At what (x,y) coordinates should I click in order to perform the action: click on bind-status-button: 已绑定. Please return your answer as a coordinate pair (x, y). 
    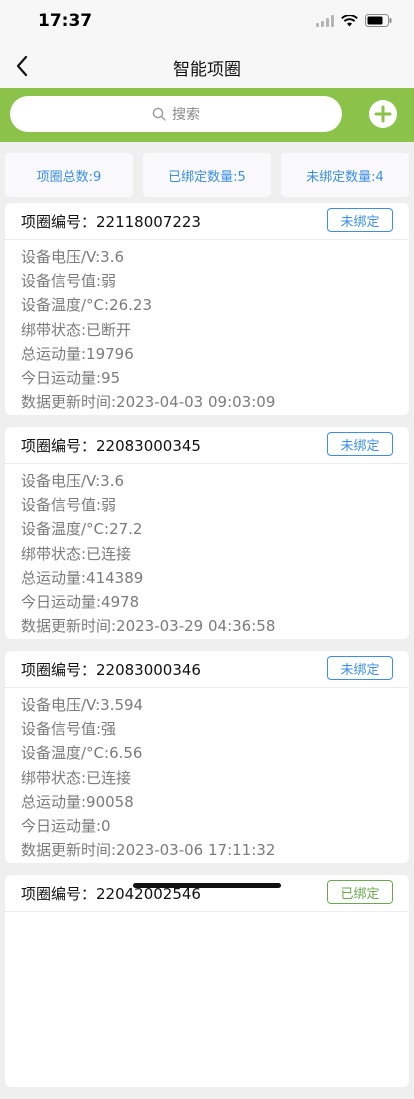
    Looking at the image, I should click on (360, 892).